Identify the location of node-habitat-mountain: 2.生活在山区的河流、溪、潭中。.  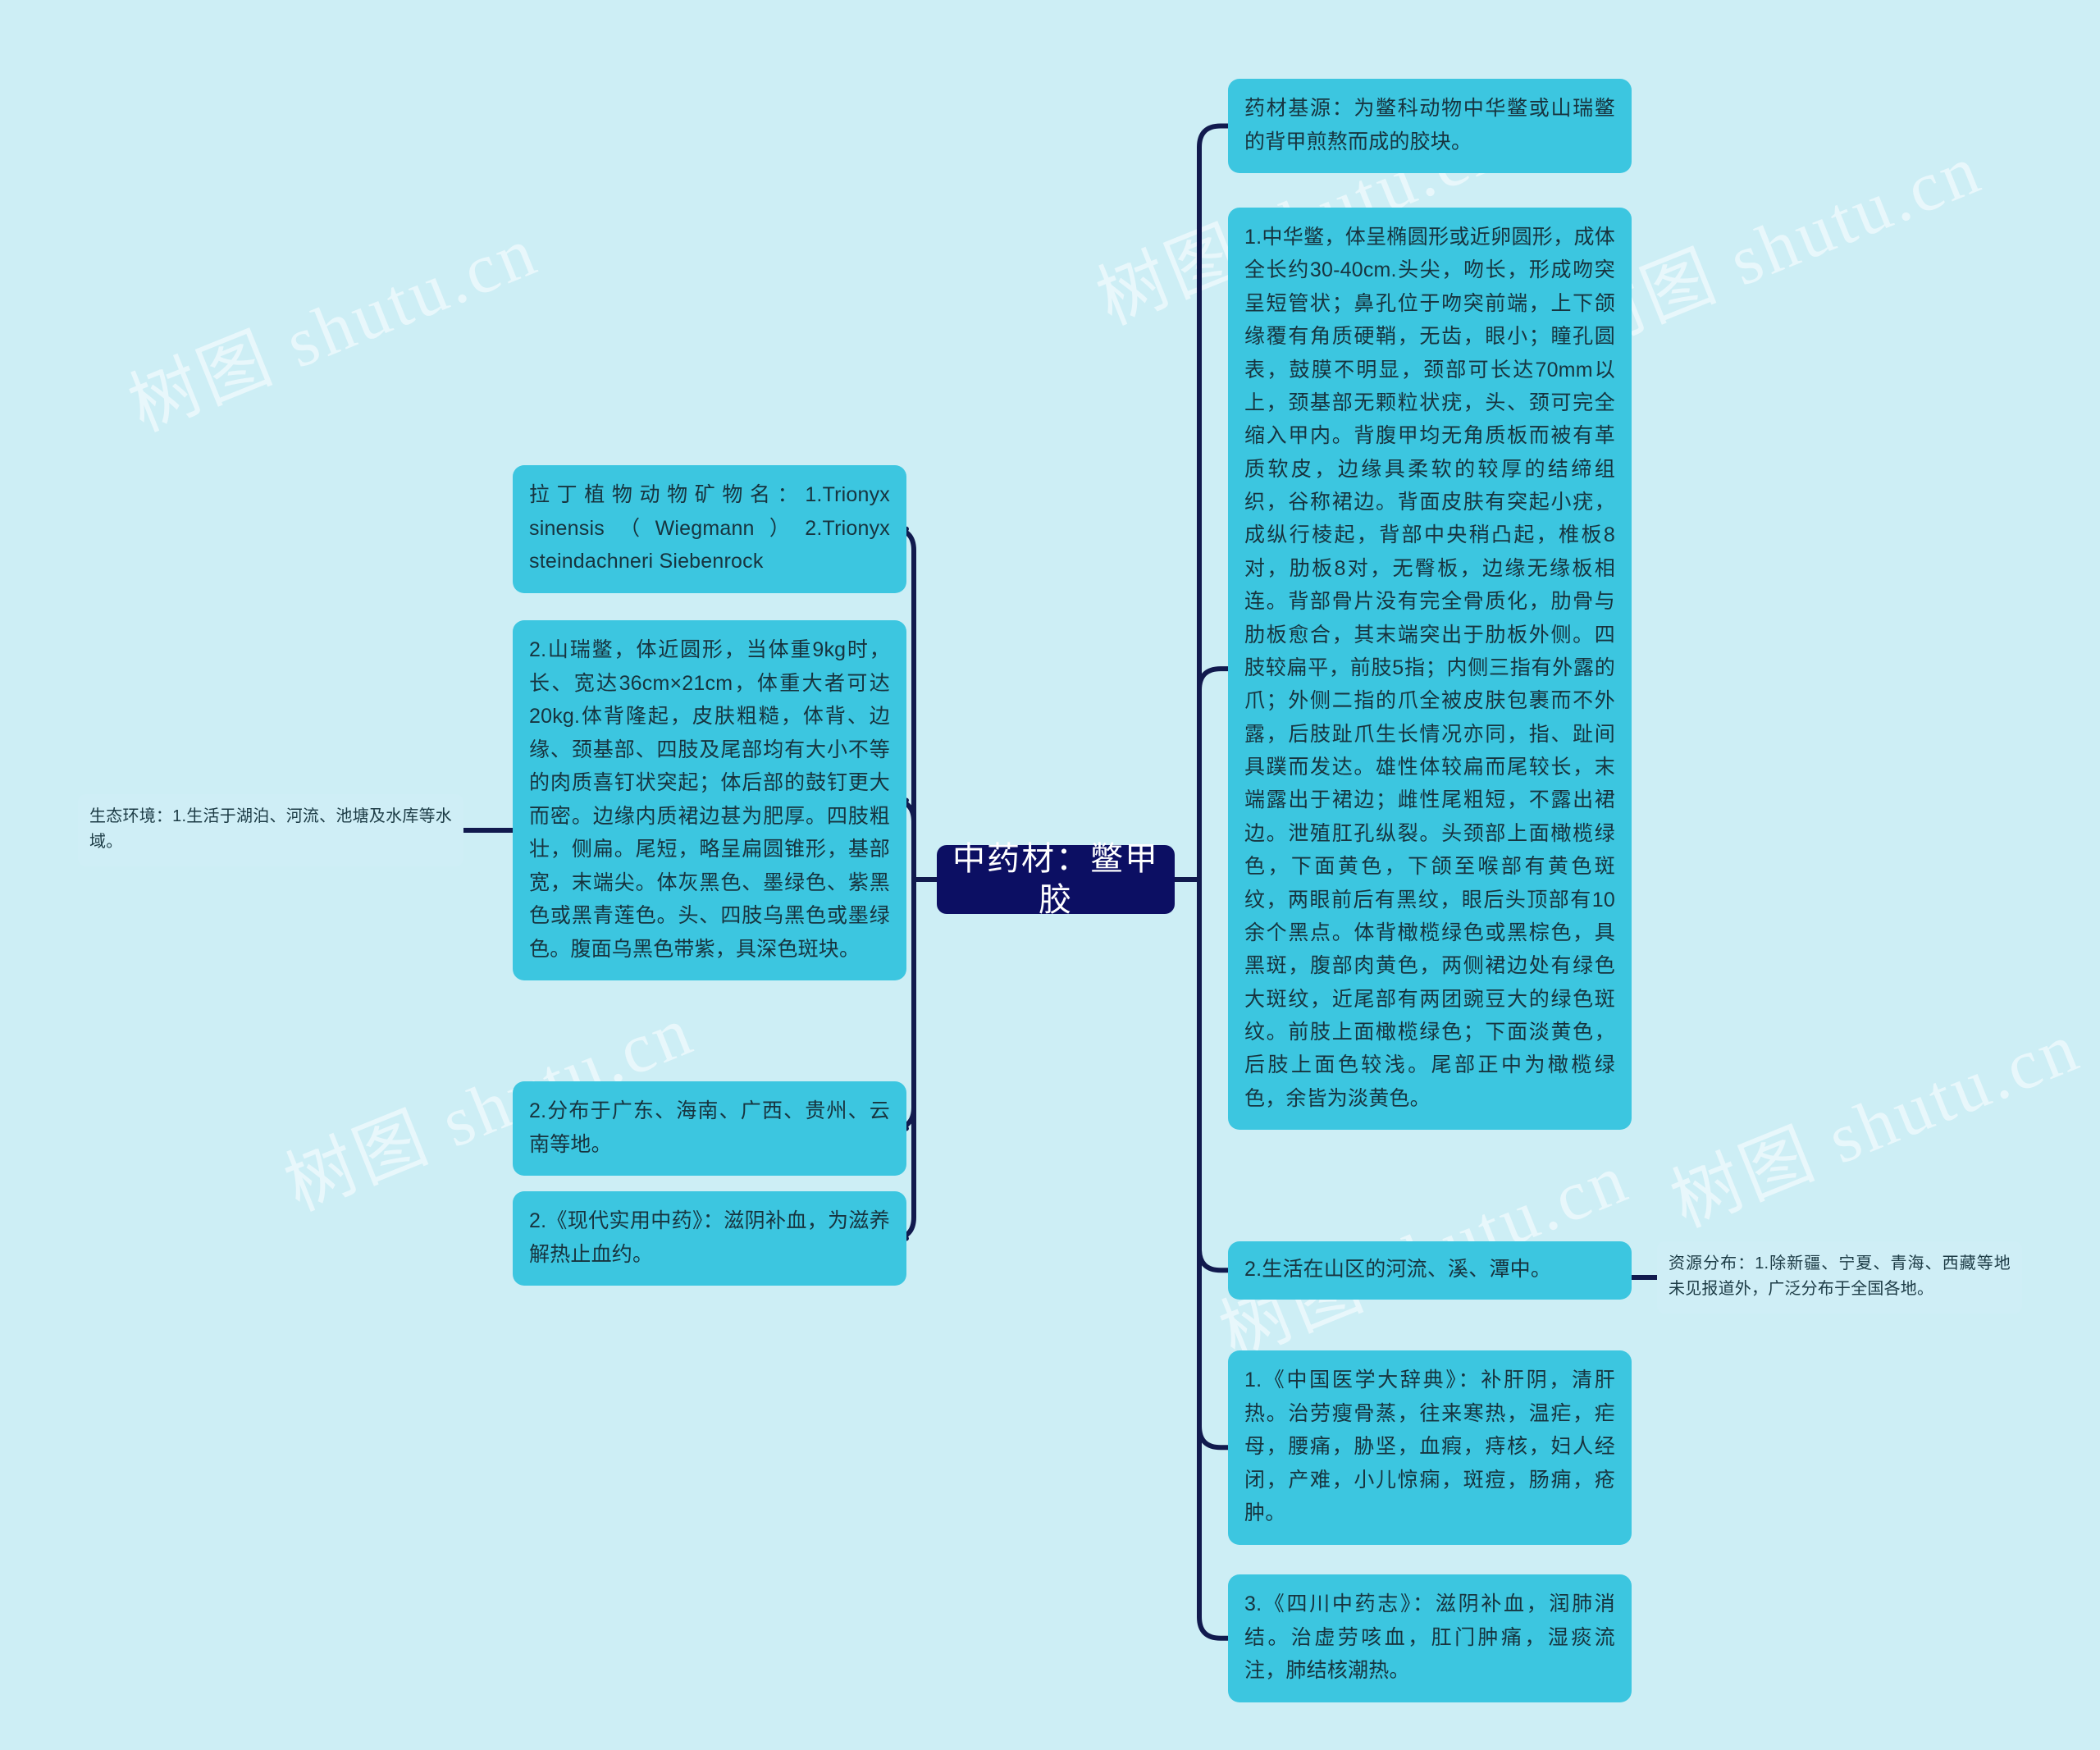
(1430, 1270).